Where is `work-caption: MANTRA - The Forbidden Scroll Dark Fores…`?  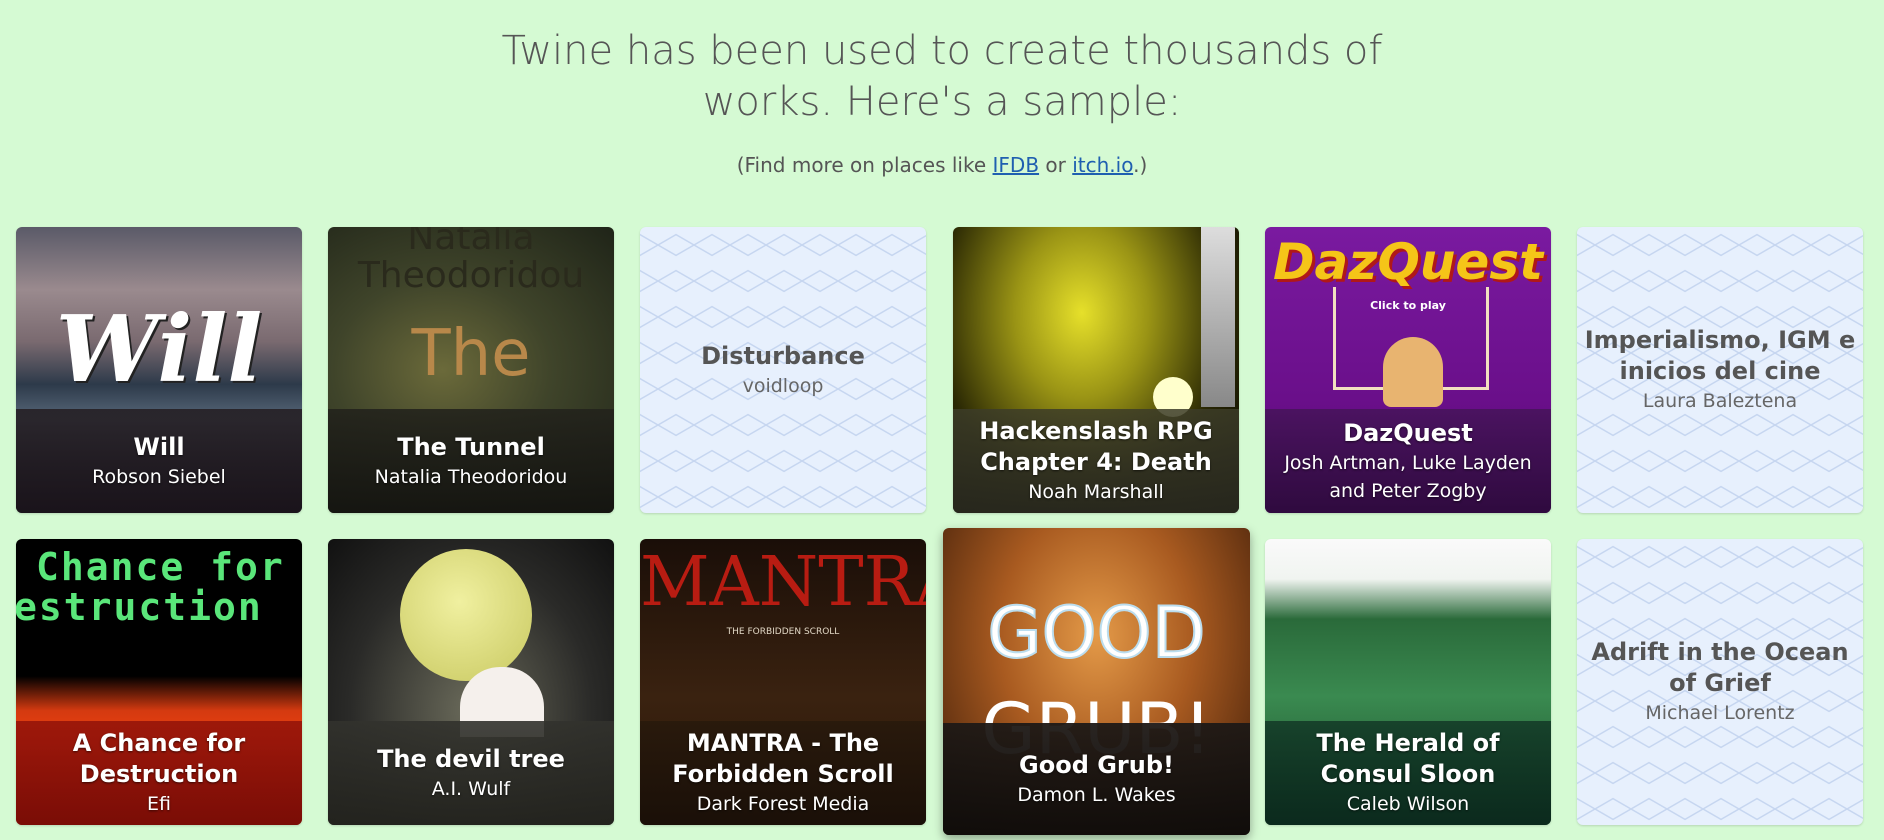
work-caption: MANTRA - The Forbidden Scroll Dark Fores… is located at coordinates (783, 773).